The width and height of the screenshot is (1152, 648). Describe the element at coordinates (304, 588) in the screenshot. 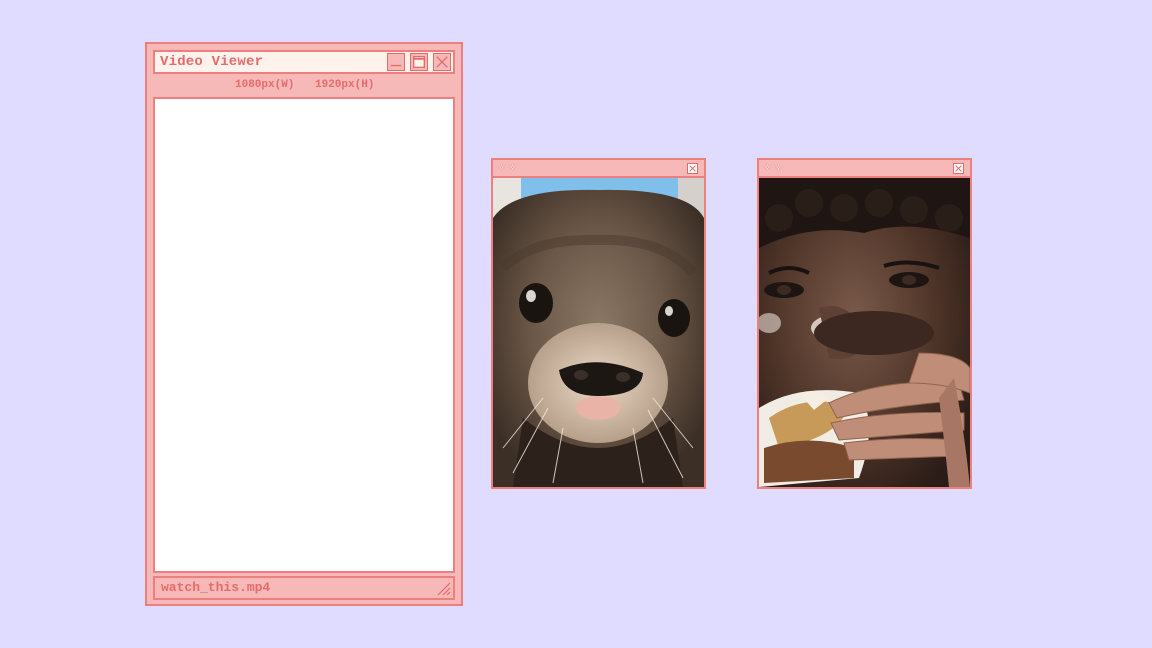

I see `viewer-footer: watch_this.mp4` at that location.